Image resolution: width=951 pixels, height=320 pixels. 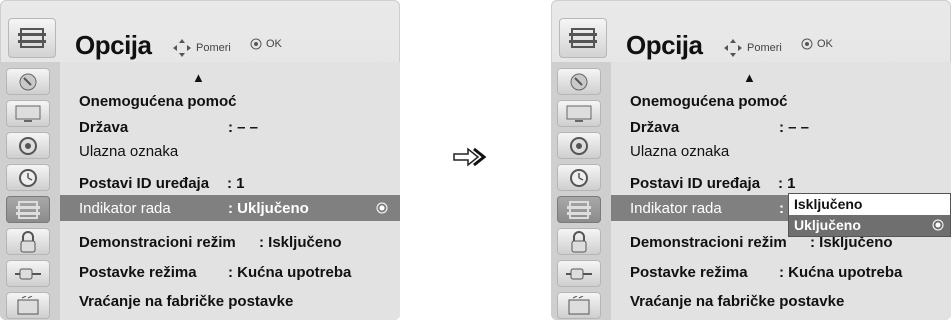 What do you see at coordinates (869, 205) in the screenshot?
I see `dropdown-option-off: Isključeno` at bounding box center [869, 205].